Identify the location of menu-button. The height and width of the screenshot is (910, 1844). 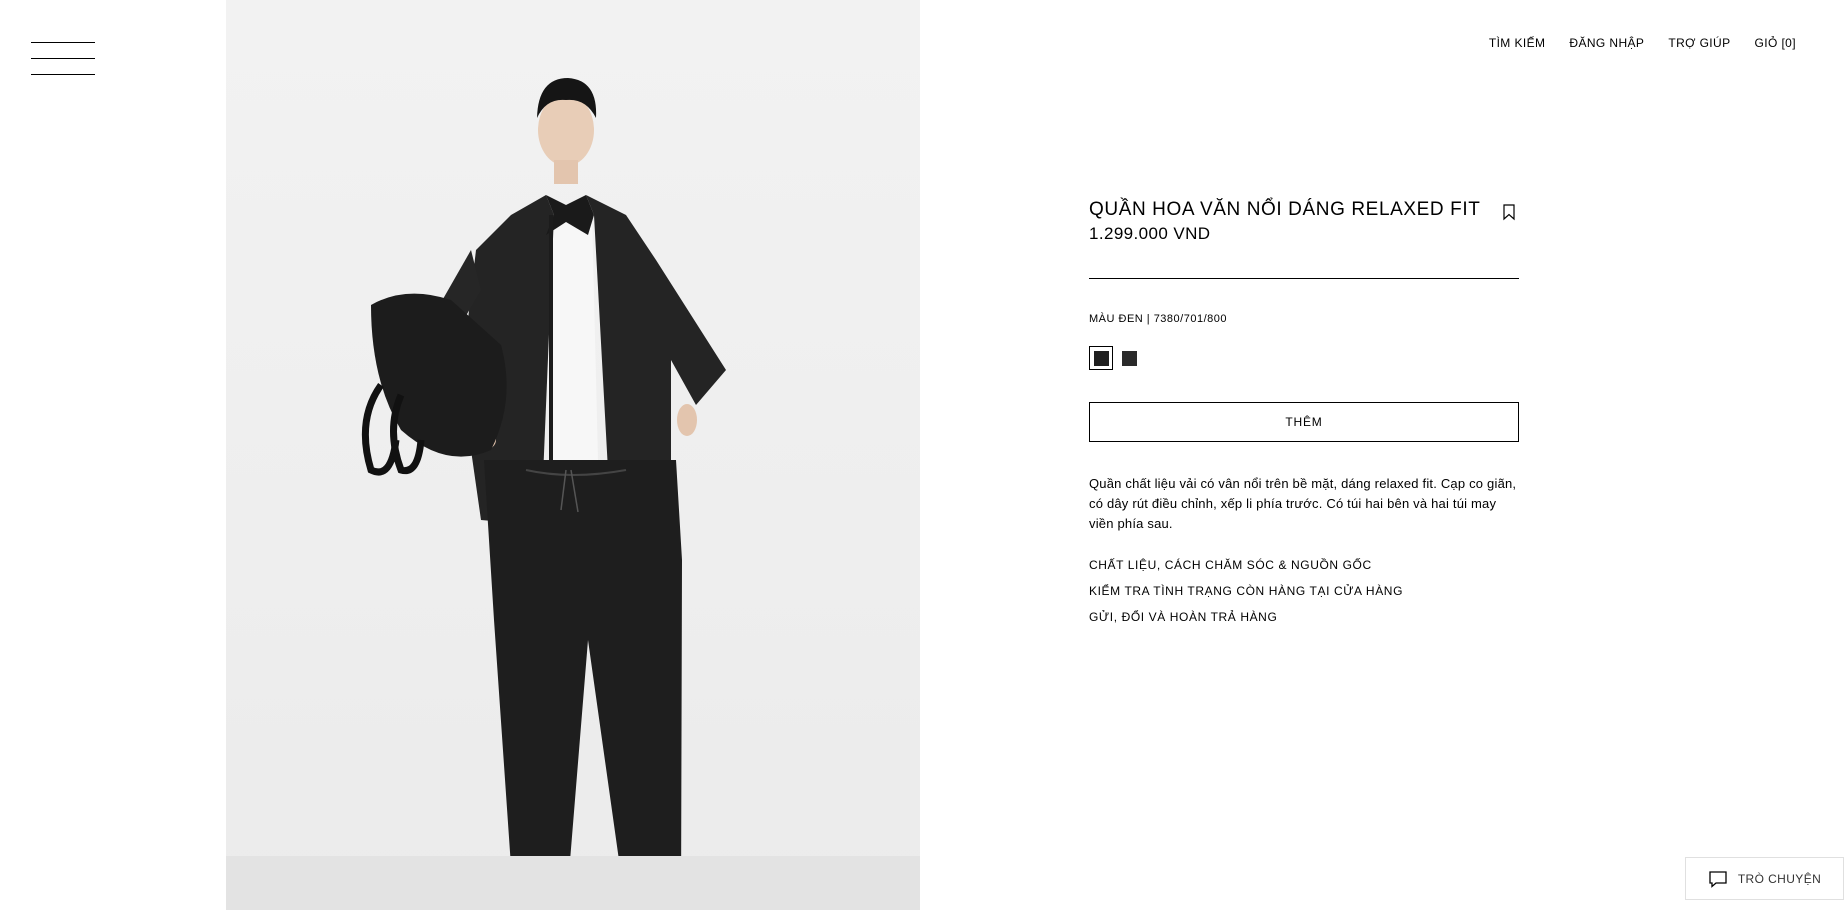
(63, 59).